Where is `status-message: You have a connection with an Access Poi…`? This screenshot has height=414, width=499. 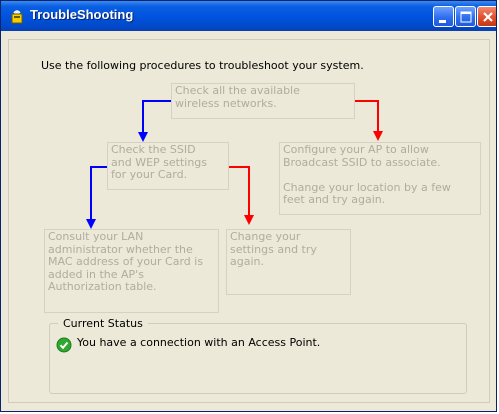
status-message: You have a connection with an Access Poi… is located at coordinates (199, 342).